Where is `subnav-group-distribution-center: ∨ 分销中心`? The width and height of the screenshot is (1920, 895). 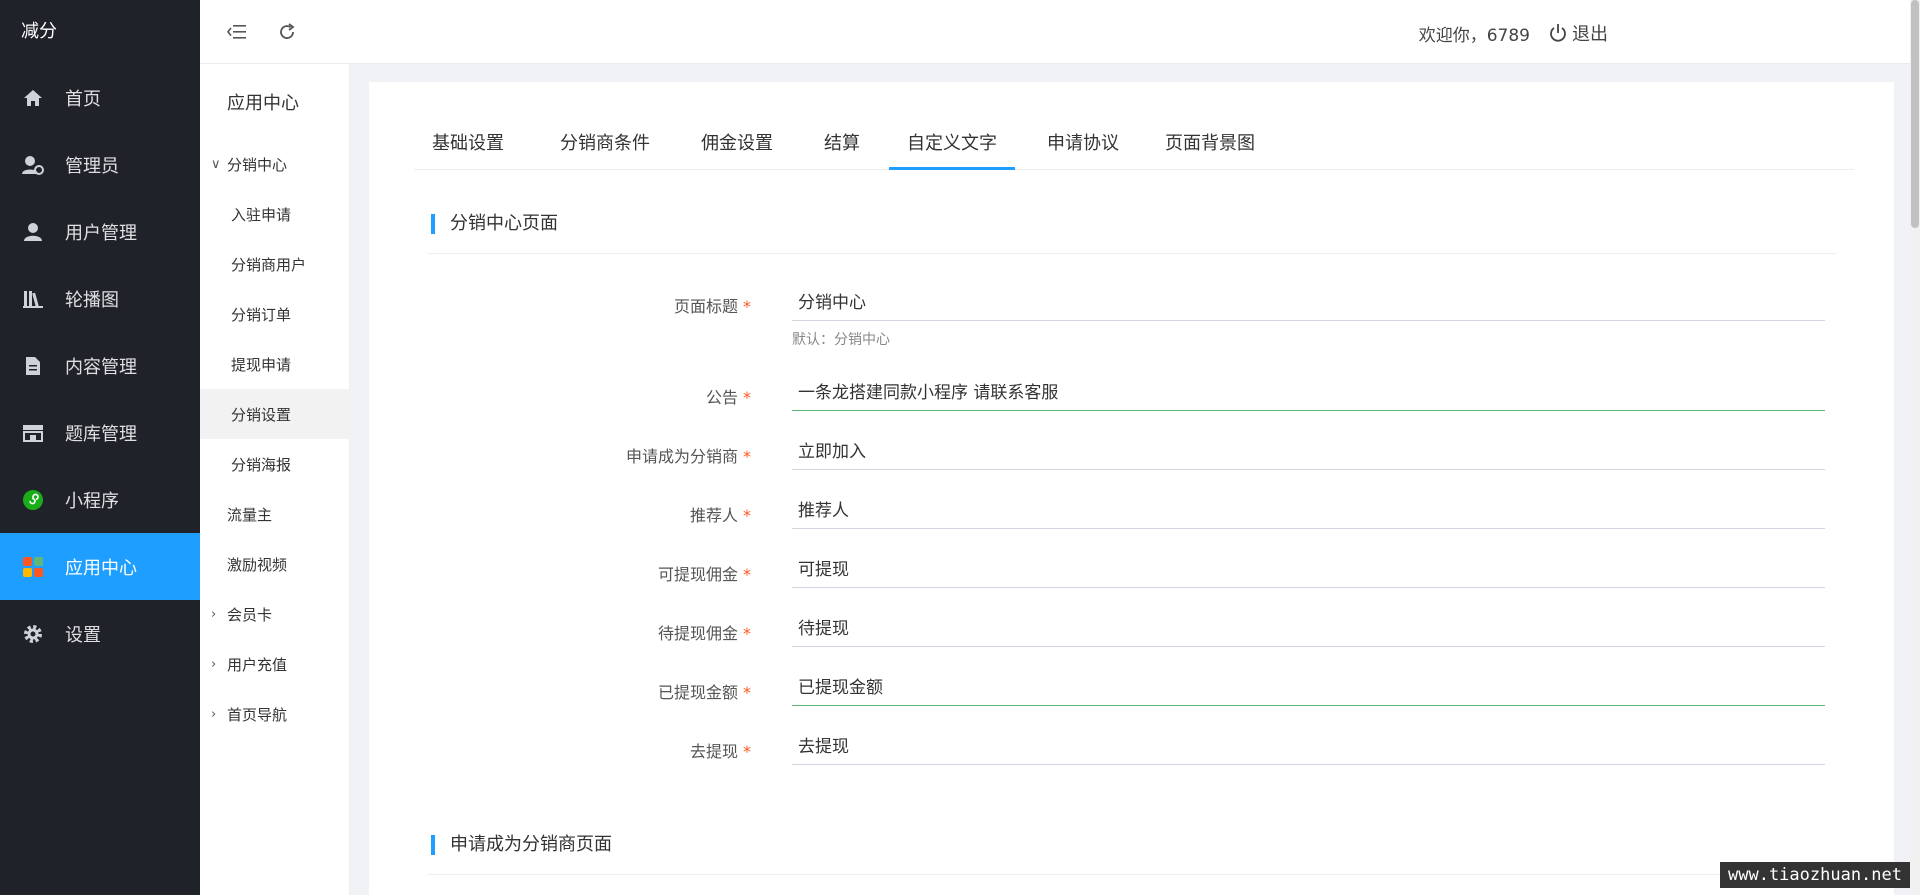 subnav-group-distribution-center: ∨ 分销中心 is located at coordinates (275, 164).